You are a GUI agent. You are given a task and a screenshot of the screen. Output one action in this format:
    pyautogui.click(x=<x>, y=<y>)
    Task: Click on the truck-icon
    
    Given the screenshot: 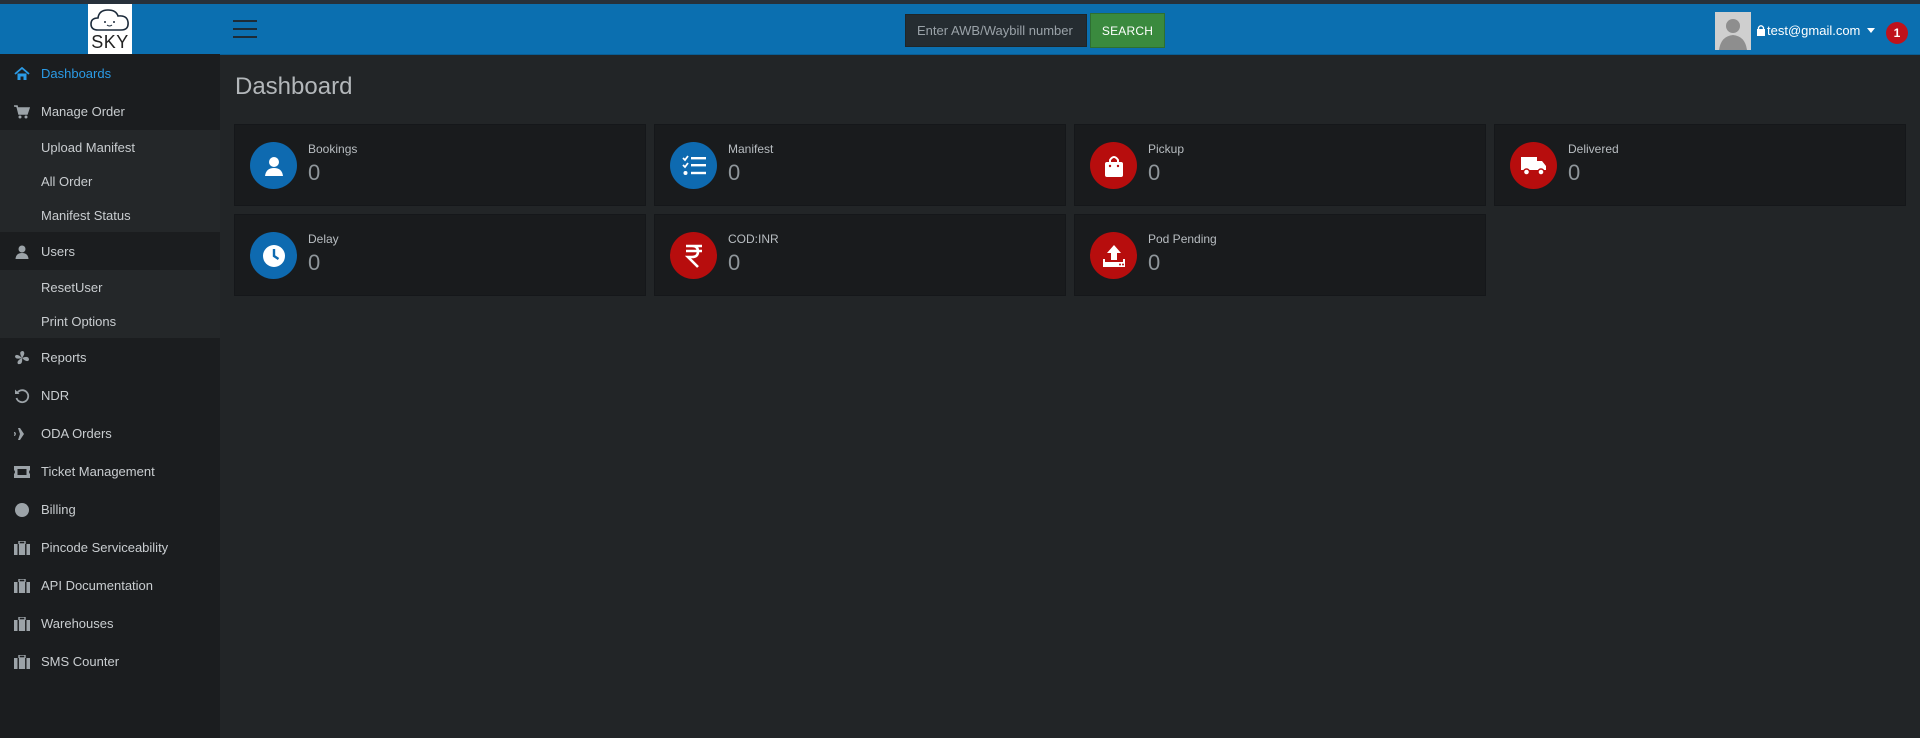 What is the action you would take?
    pyautogui.click(x=1533, y=165)
    